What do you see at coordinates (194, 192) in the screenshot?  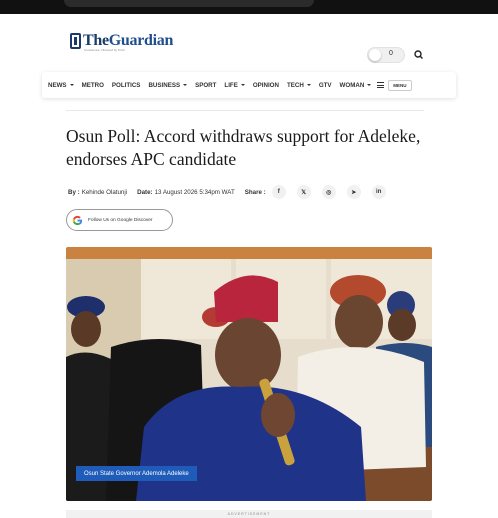 I see `publish-date: 13 August 2026 5:34pm WAT` at bounding box center [194, 192].